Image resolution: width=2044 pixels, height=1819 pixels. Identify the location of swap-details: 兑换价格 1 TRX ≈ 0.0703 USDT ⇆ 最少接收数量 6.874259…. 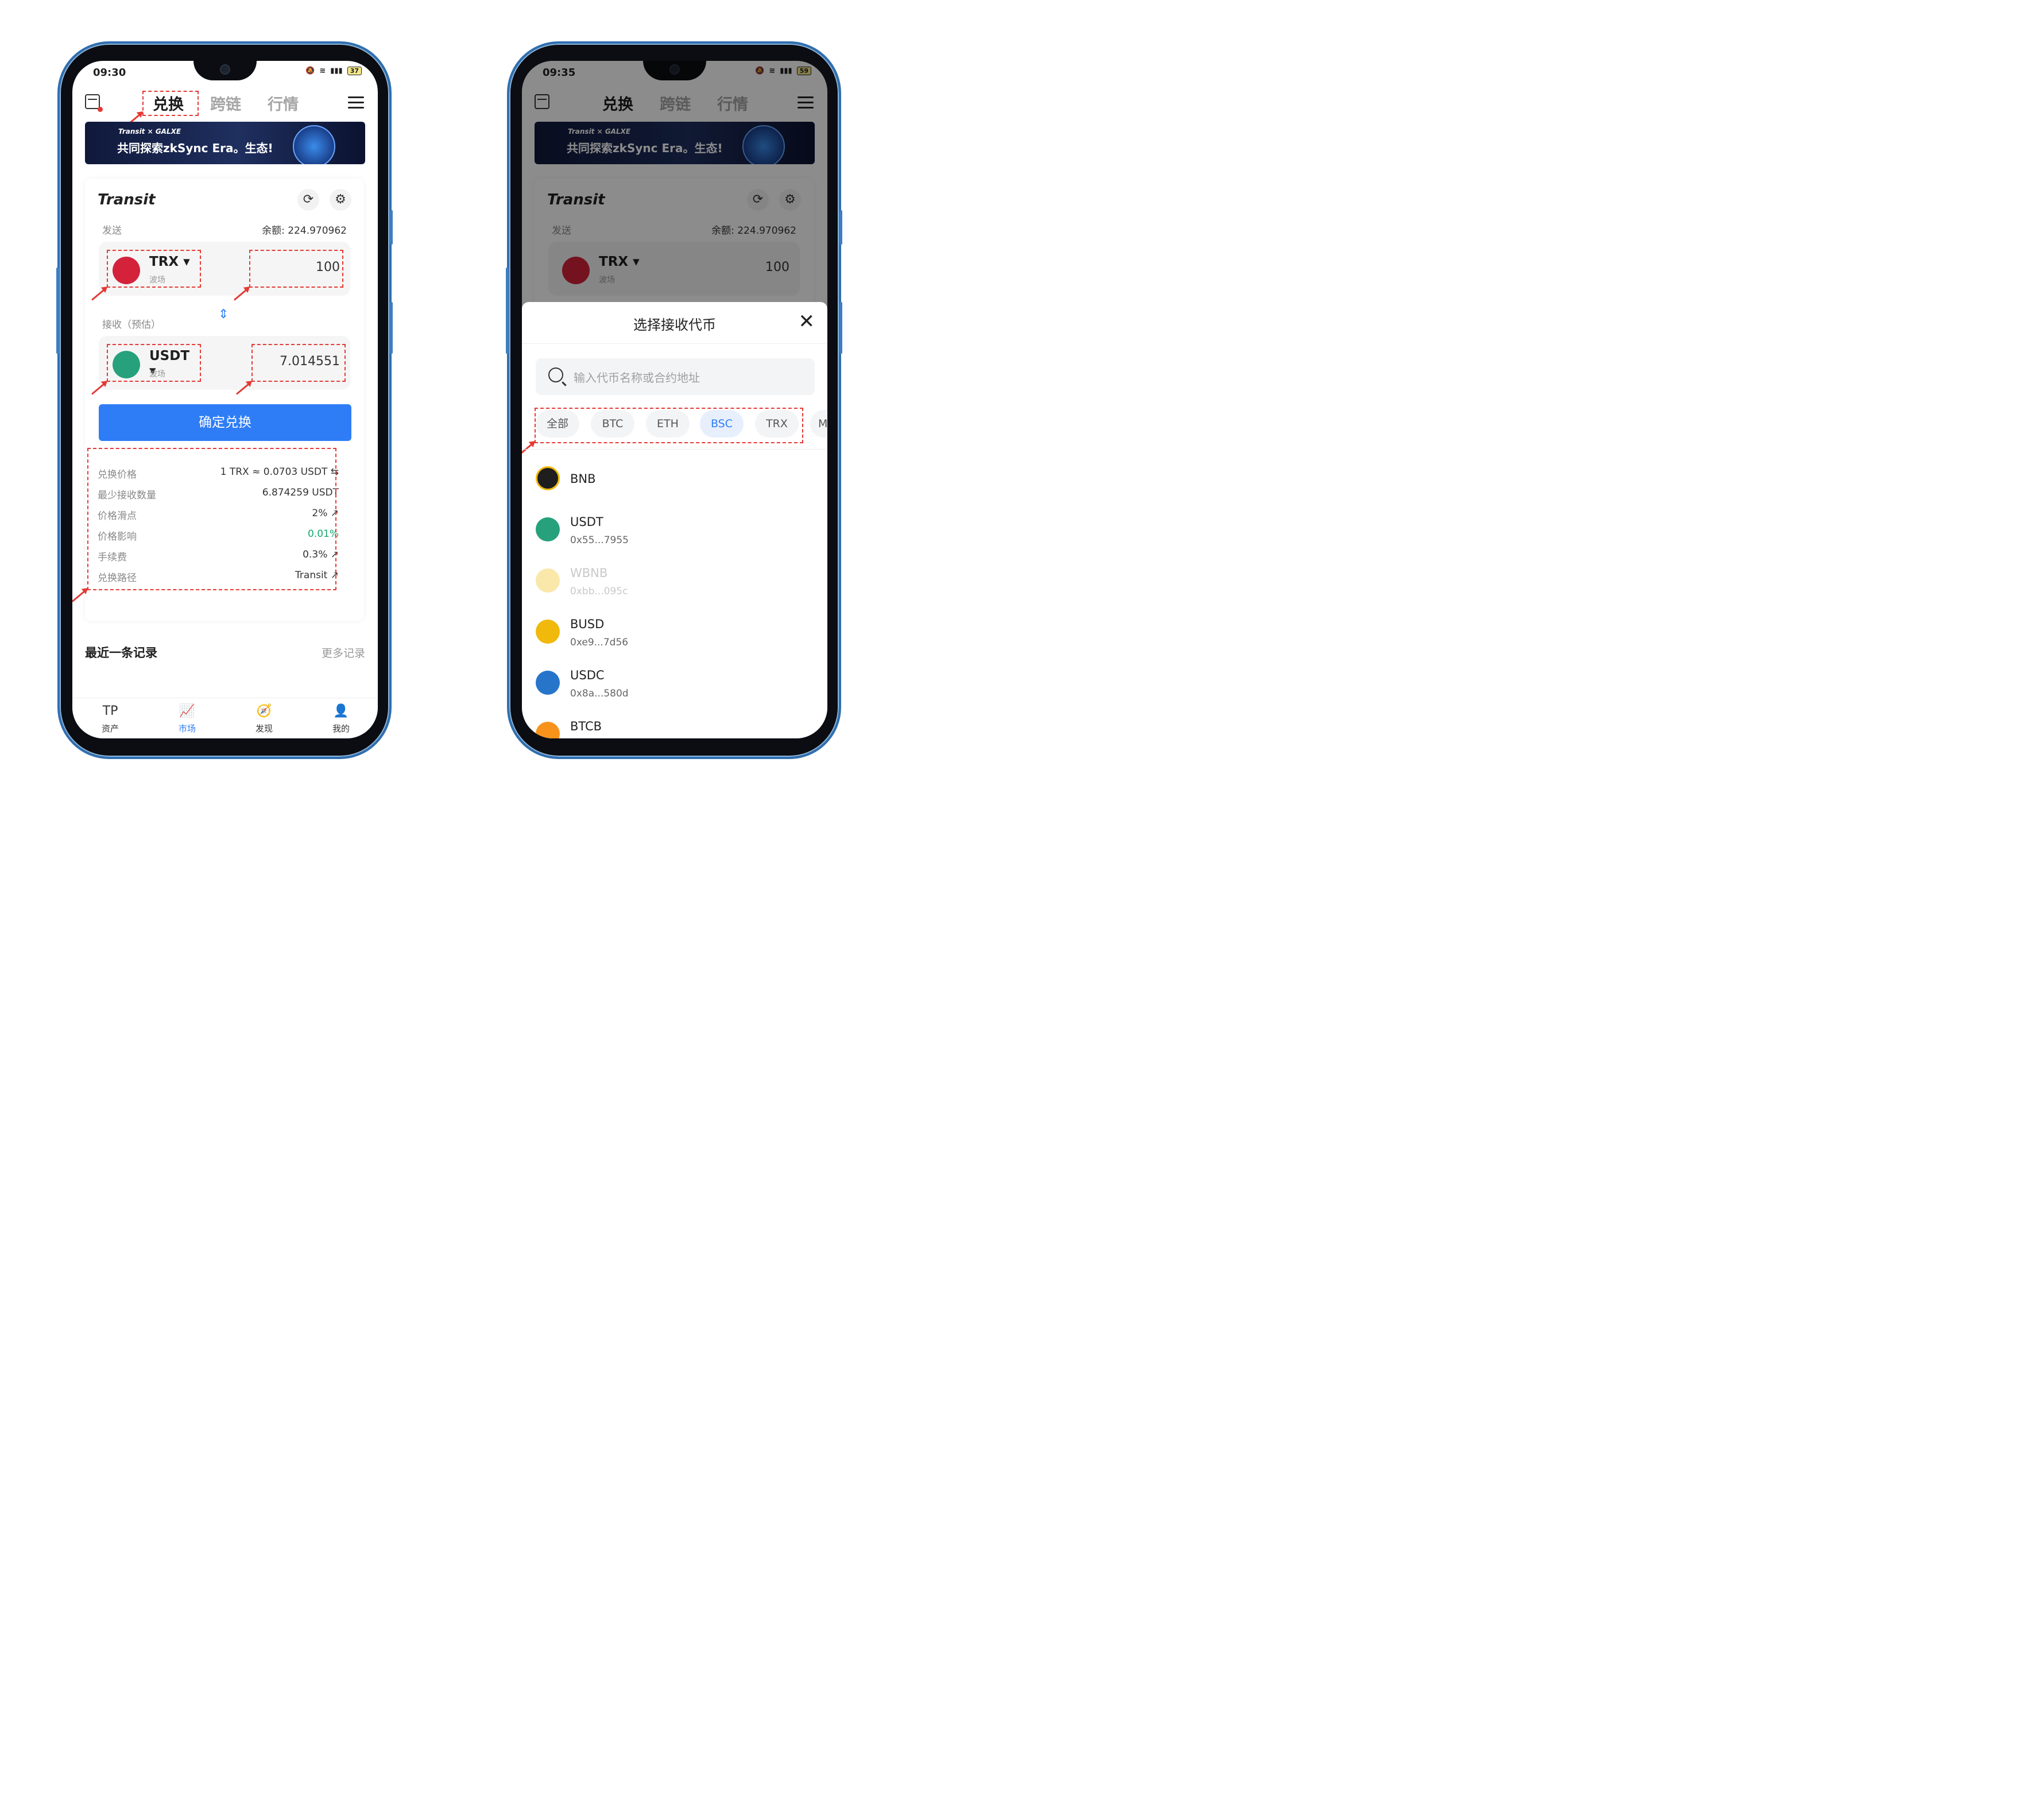
(206, 525).